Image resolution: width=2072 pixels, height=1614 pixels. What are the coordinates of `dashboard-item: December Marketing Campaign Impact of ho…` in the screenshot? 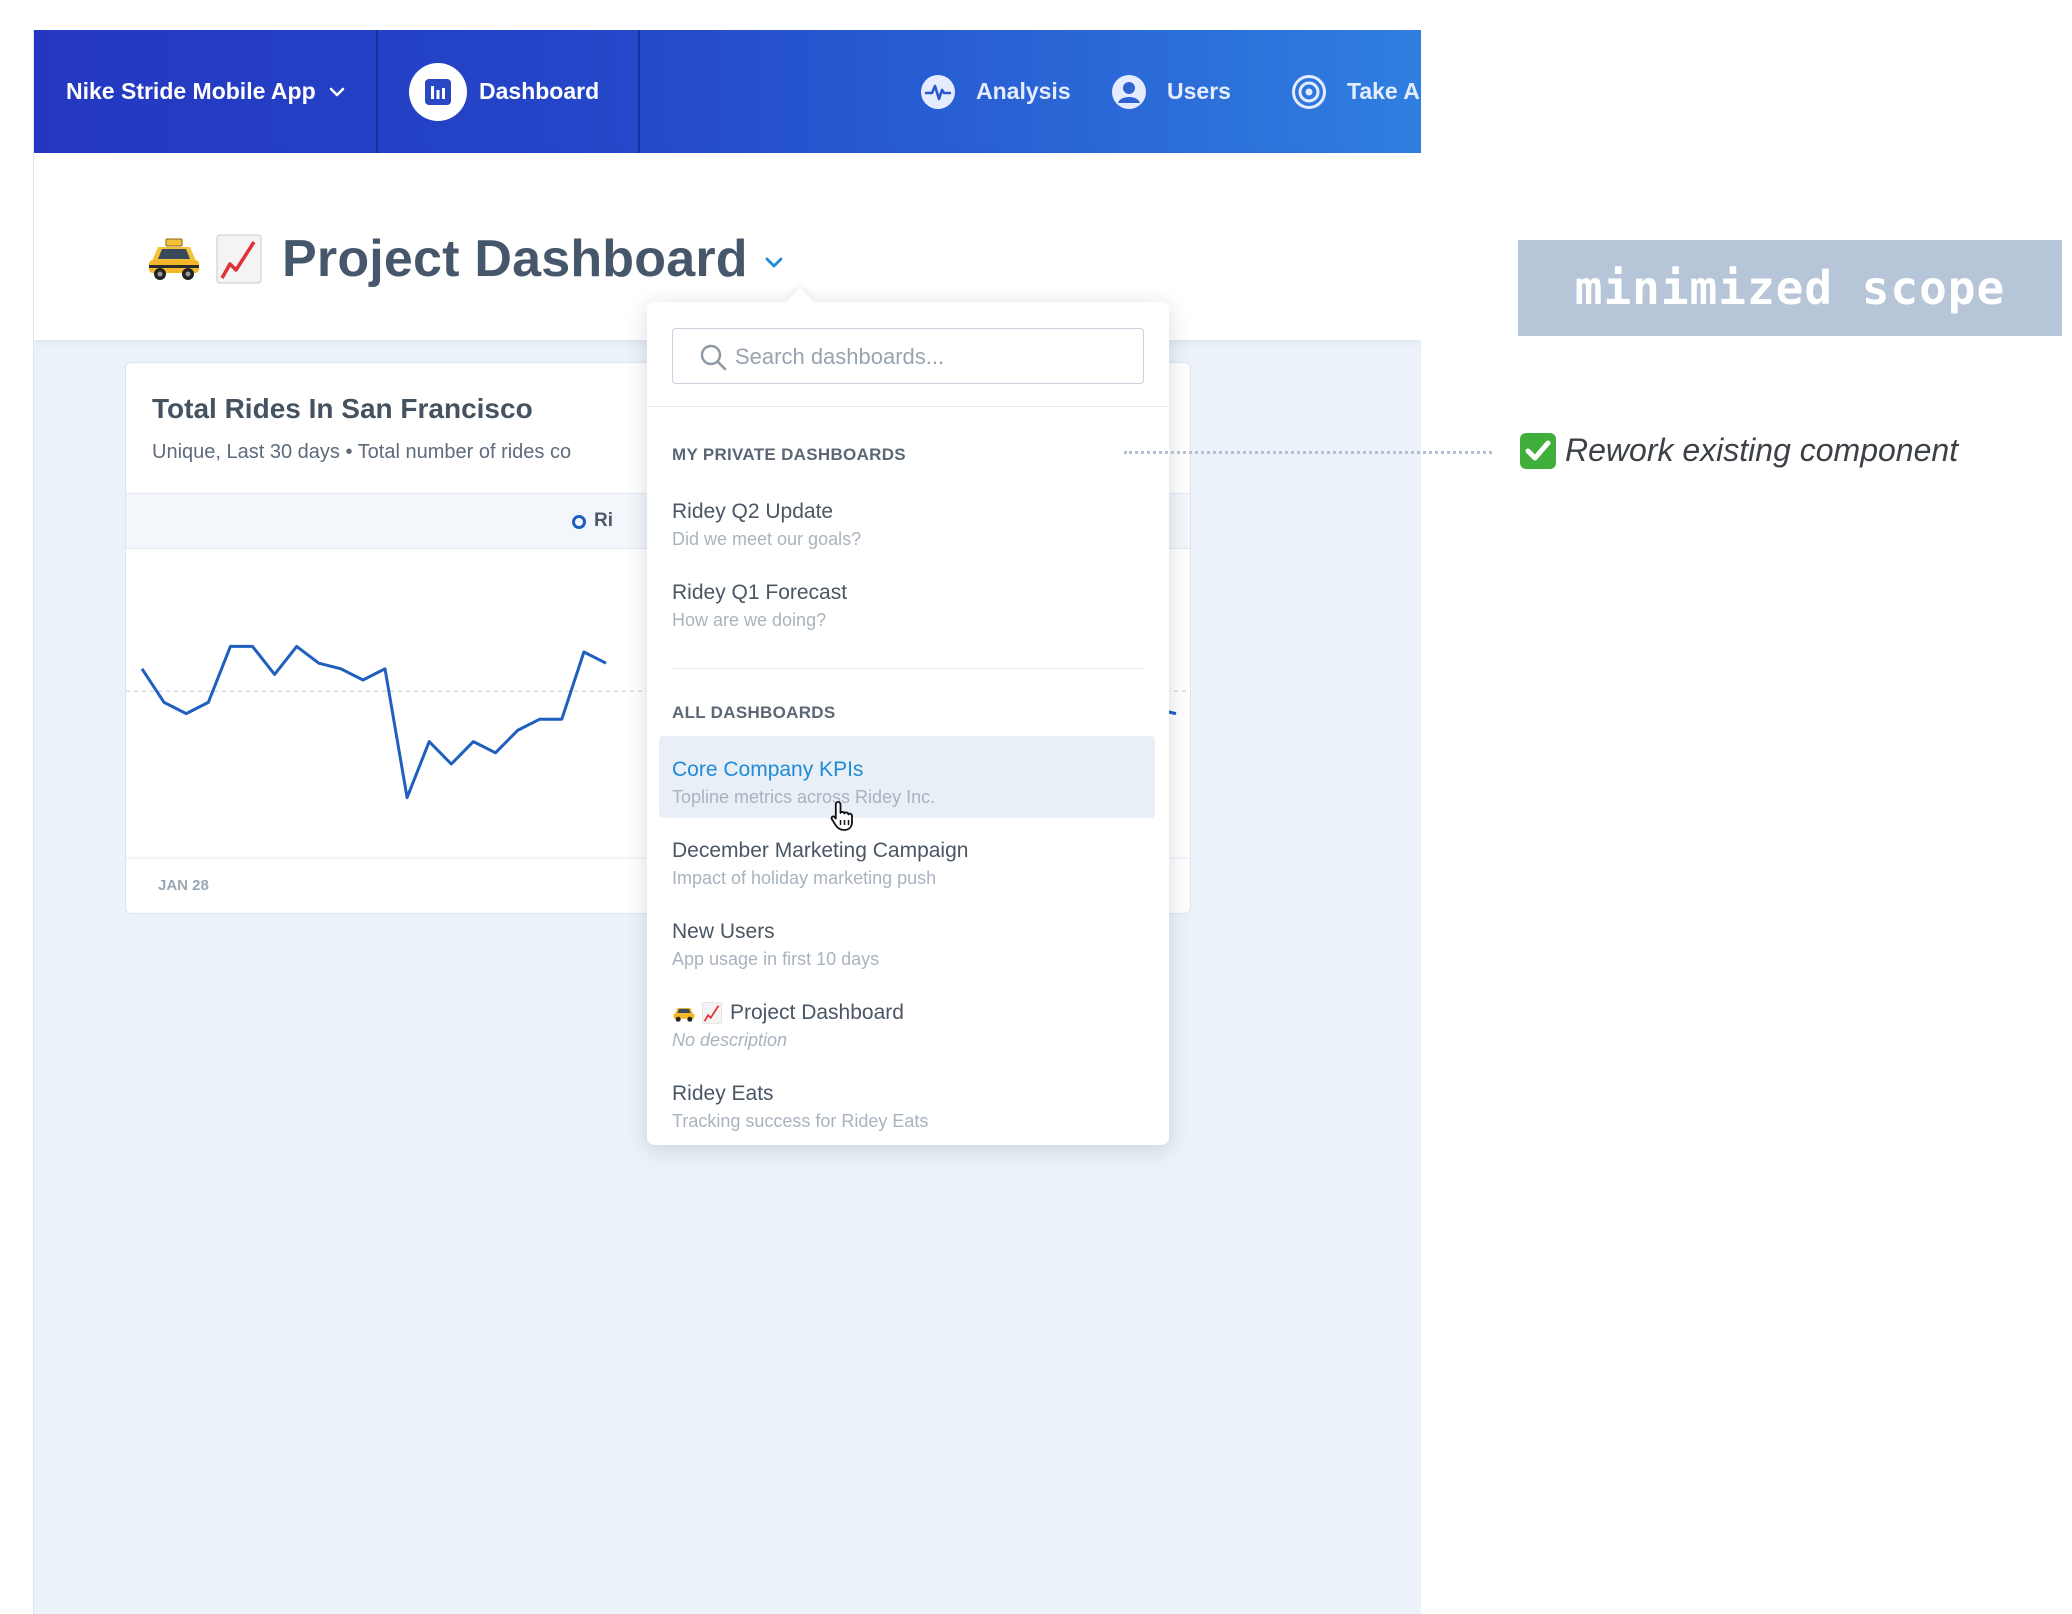 It's located at (907, 858).